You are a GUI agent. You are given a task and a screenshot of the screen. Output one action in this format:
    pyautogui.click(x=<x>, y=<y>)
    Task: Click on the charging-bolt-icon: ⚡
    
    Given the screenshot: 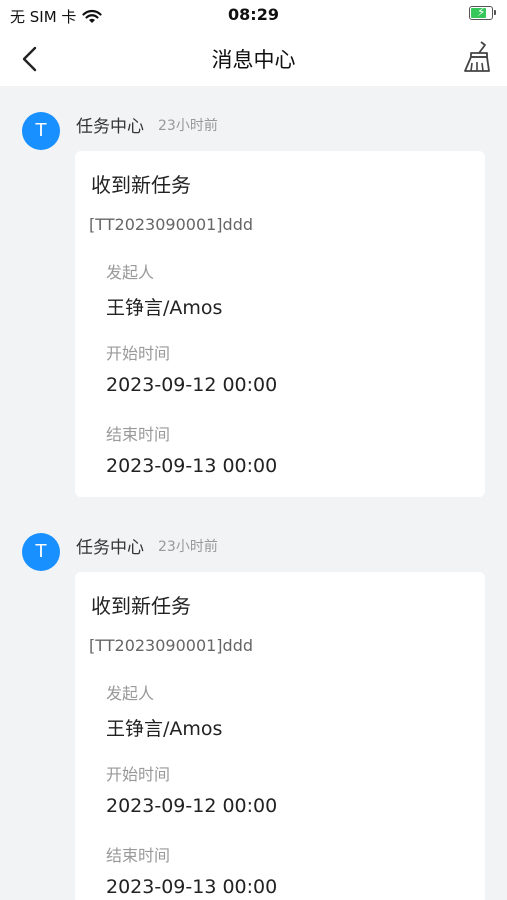 What is the action you would take?
    pyautogui.click(x=481, y=12)
    